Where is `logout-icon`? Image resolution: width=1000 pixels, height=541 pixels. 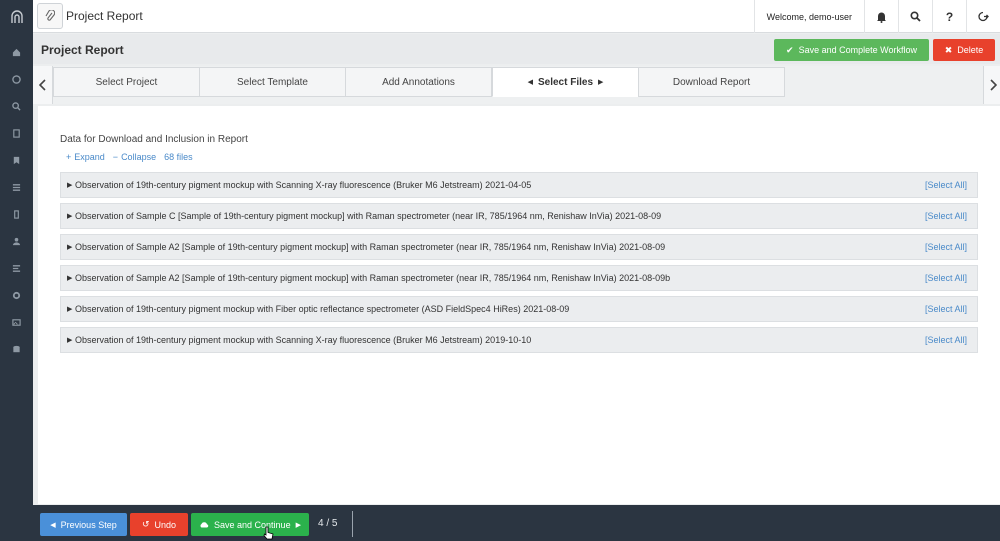
logout-icon is located at coordinates (983, 16).